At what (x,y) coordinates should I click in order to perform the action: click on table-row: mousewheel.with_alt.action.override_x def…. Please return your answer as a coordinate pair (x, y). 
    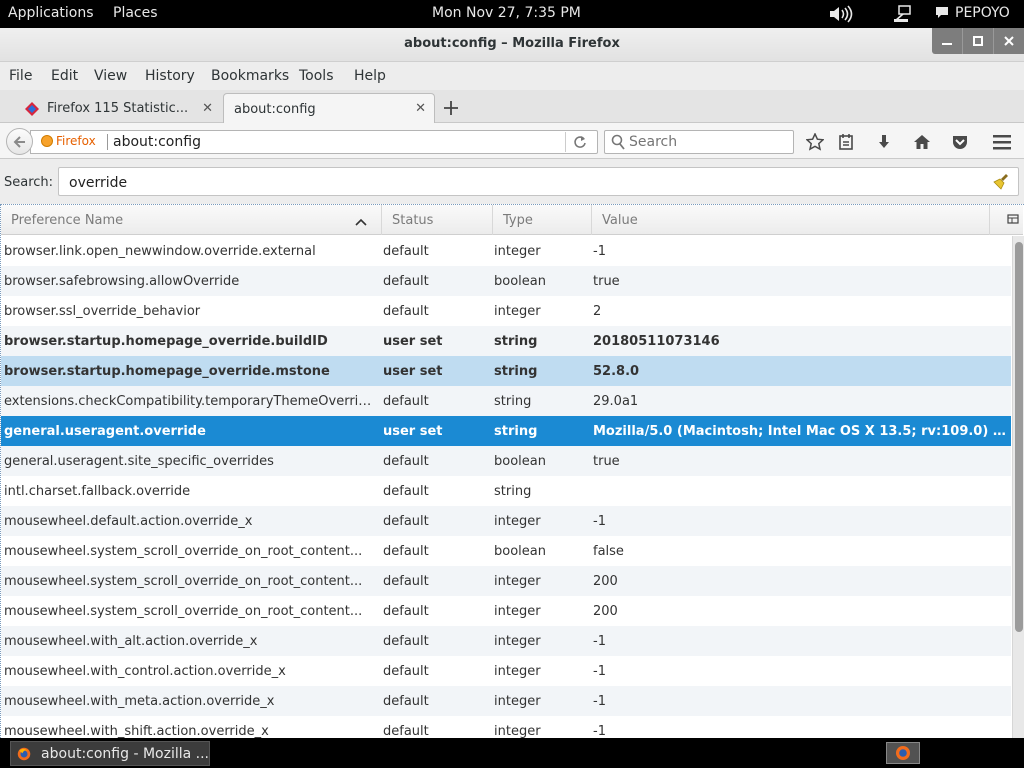
    Looking at the image, I should click on (506, 641).